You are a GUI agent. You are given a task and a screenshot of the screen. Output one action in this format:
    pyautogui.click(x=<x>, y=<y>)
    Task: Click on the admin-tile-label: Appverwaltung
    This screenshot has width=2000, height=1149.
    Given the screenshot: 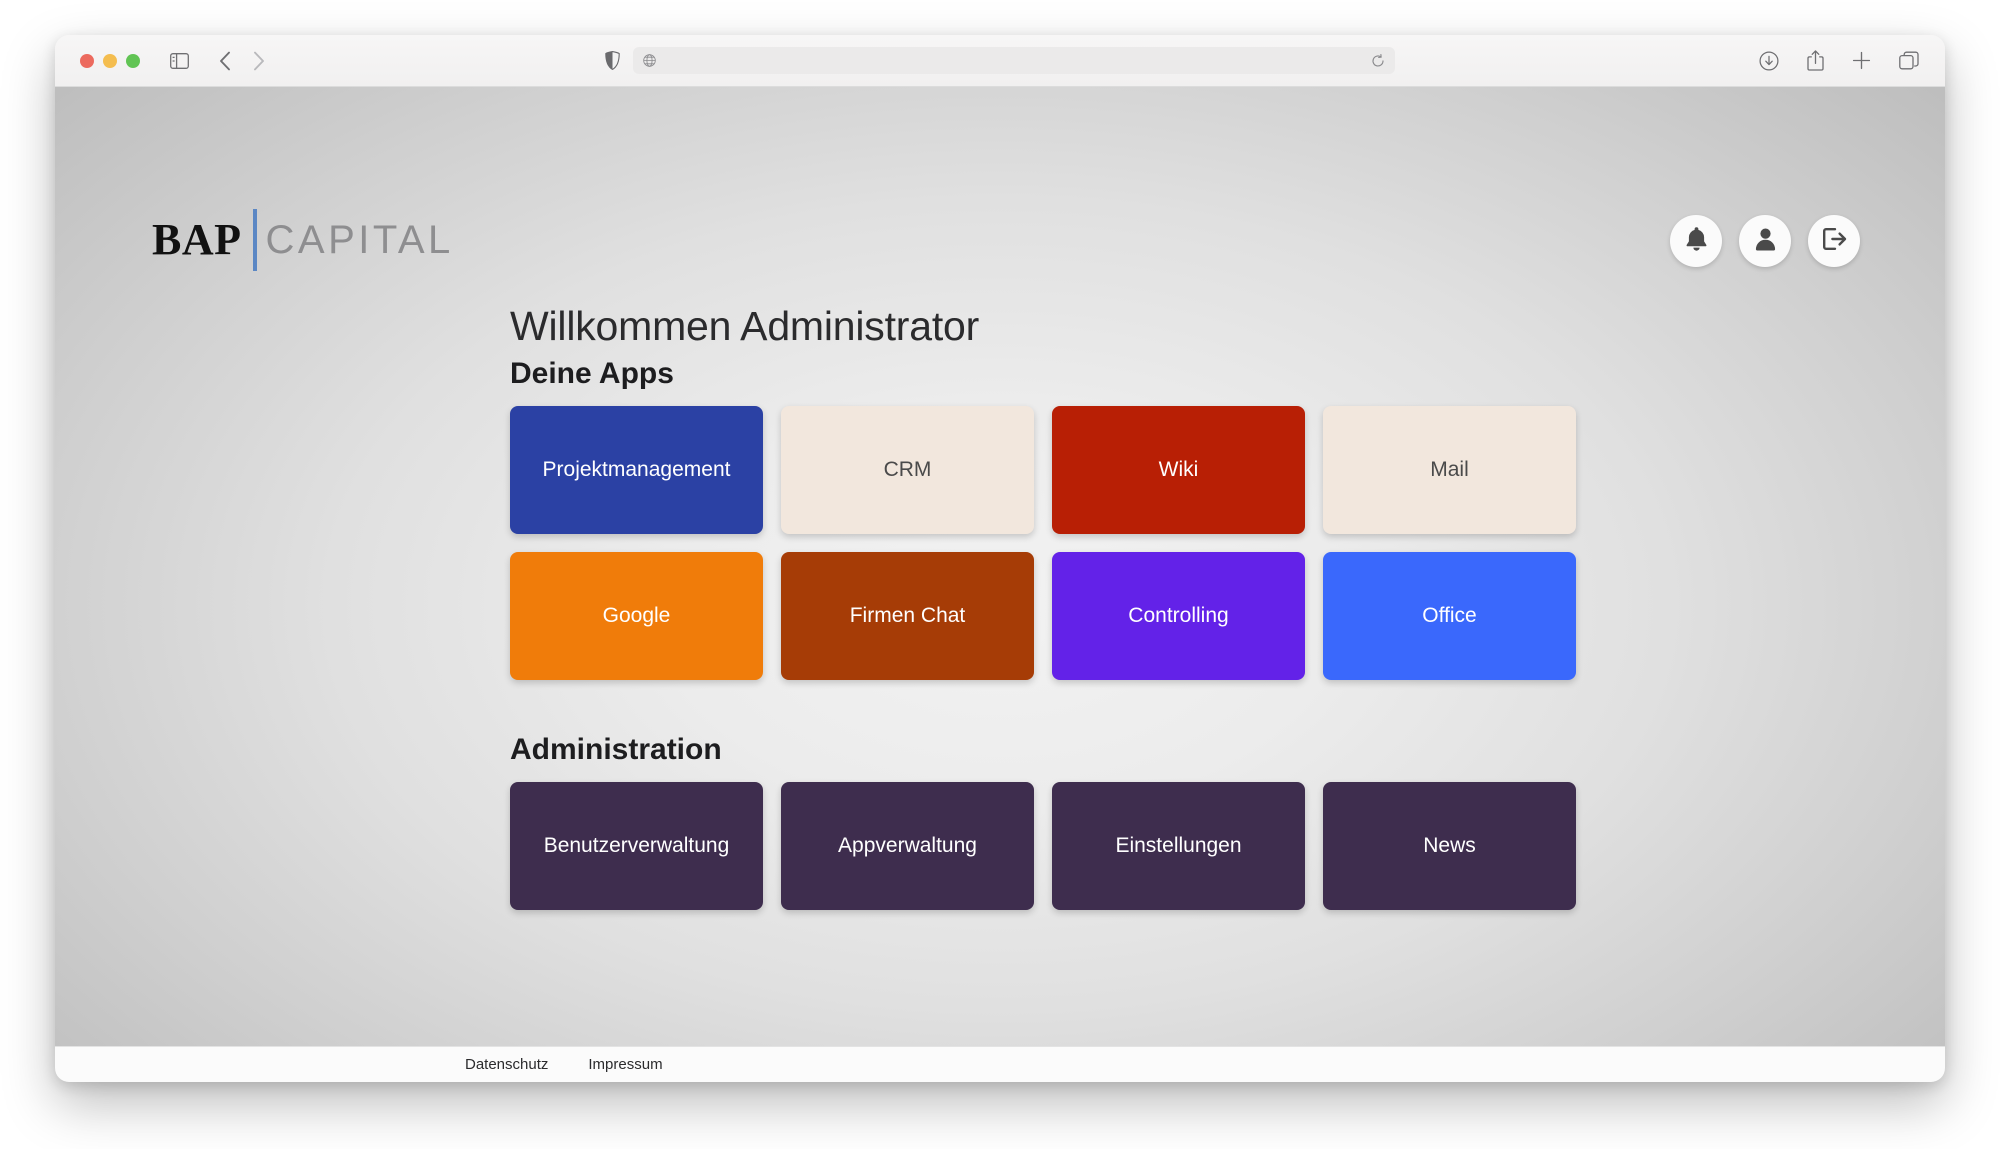 What is the action you would take?
    pyautogui.click(x=907, y=846)
    